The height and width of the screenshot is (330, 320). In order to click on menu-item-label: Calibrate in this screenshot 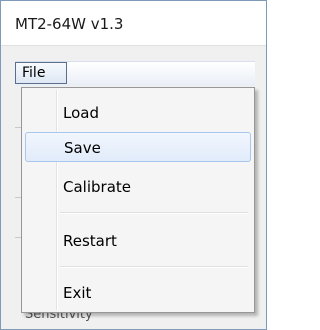, I will do `click(97, 187)`.